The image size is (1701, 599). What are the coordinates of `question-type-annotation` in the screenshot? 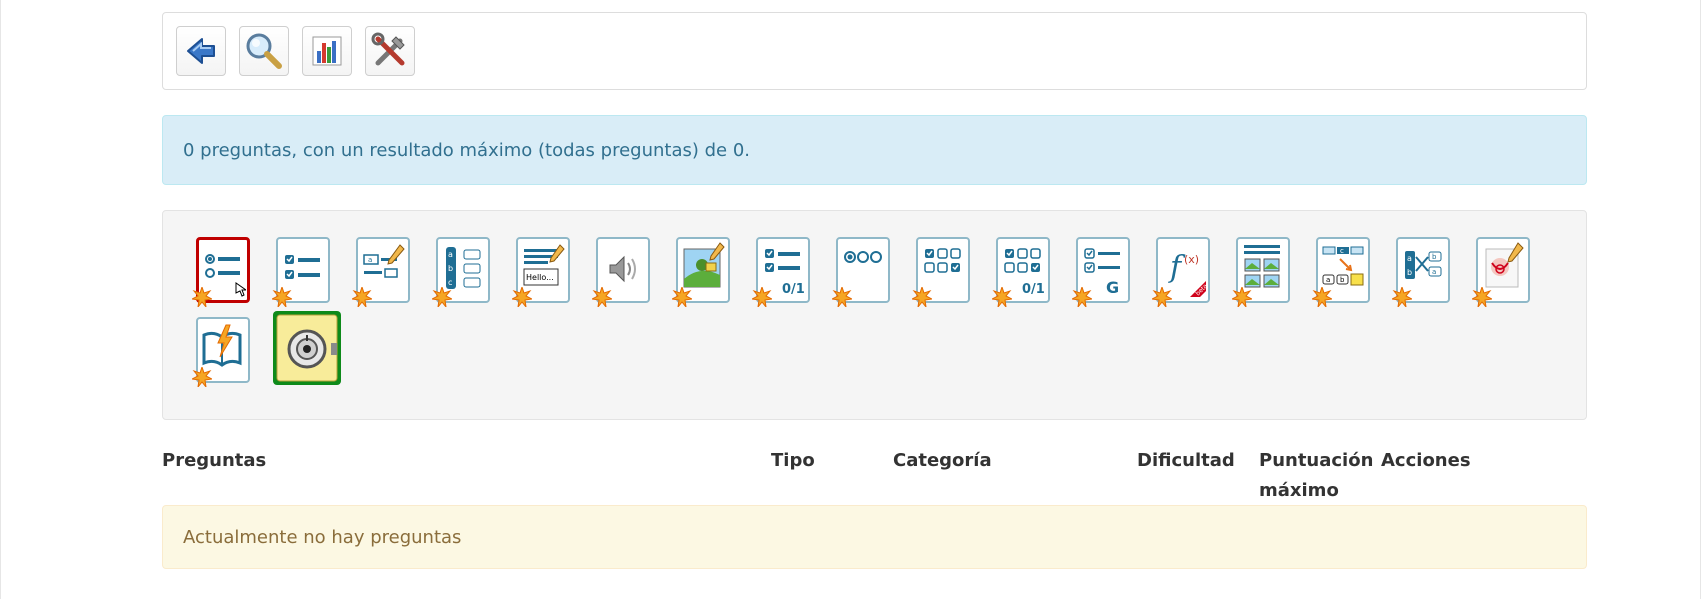 It's located at (1502, 271).